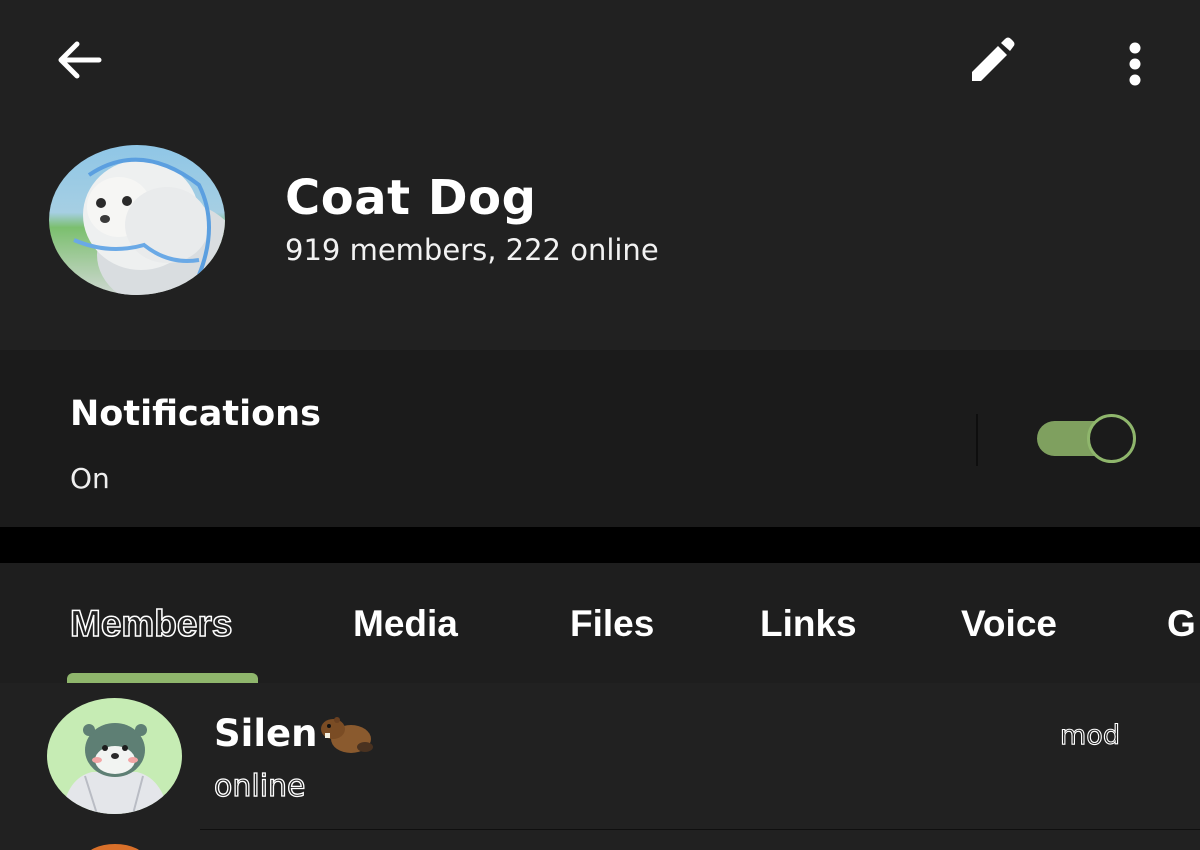  What do you see at coordinates (977, 440) in the screenshot?
I see `vertical-divider` at bounding box center [977, 440].